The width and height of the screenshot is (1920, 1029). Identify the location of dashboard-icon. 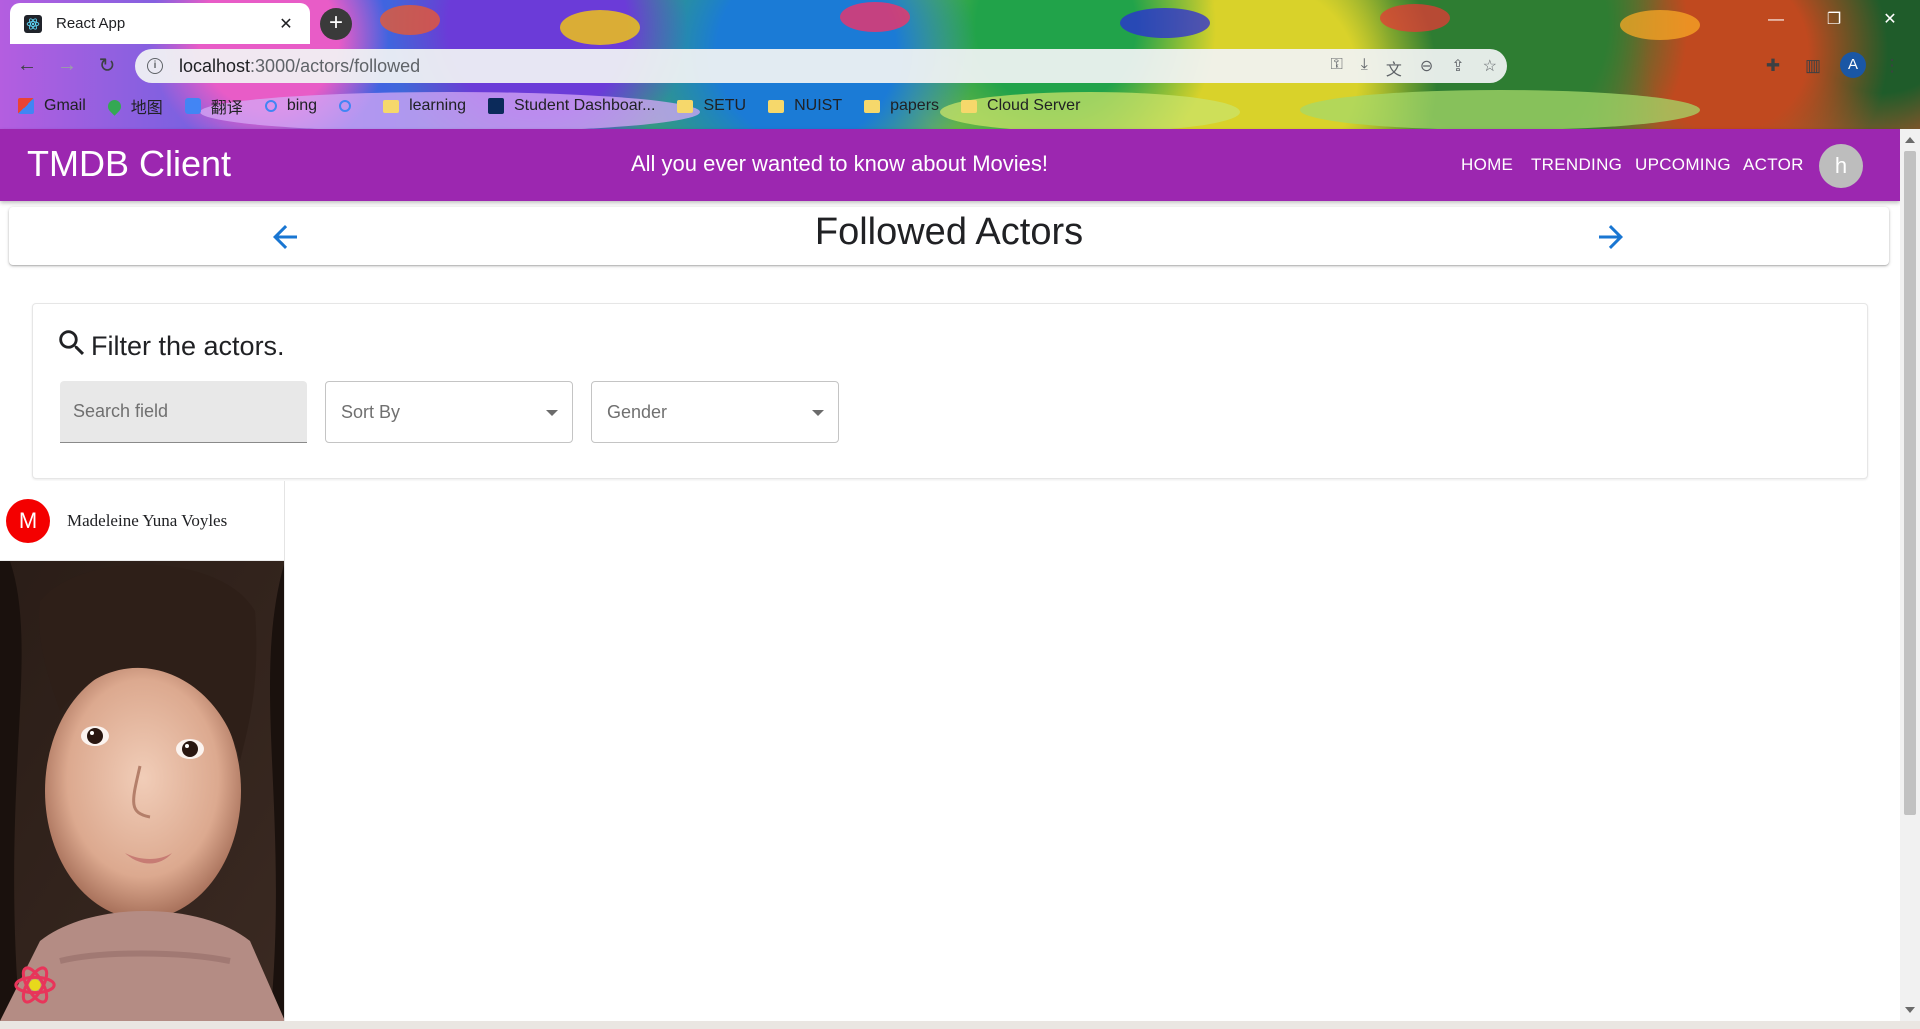
(496, 106).